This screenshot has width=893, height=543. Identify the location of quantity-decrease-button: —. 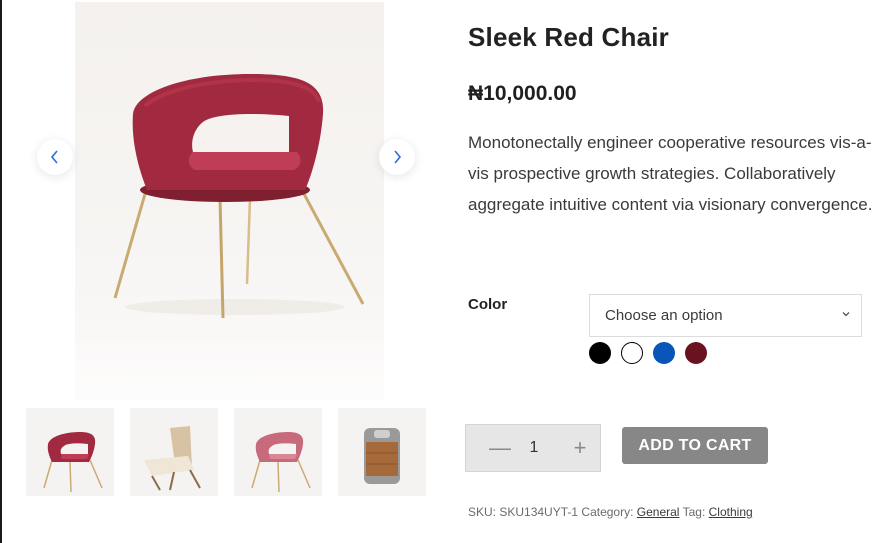
(500, 448).